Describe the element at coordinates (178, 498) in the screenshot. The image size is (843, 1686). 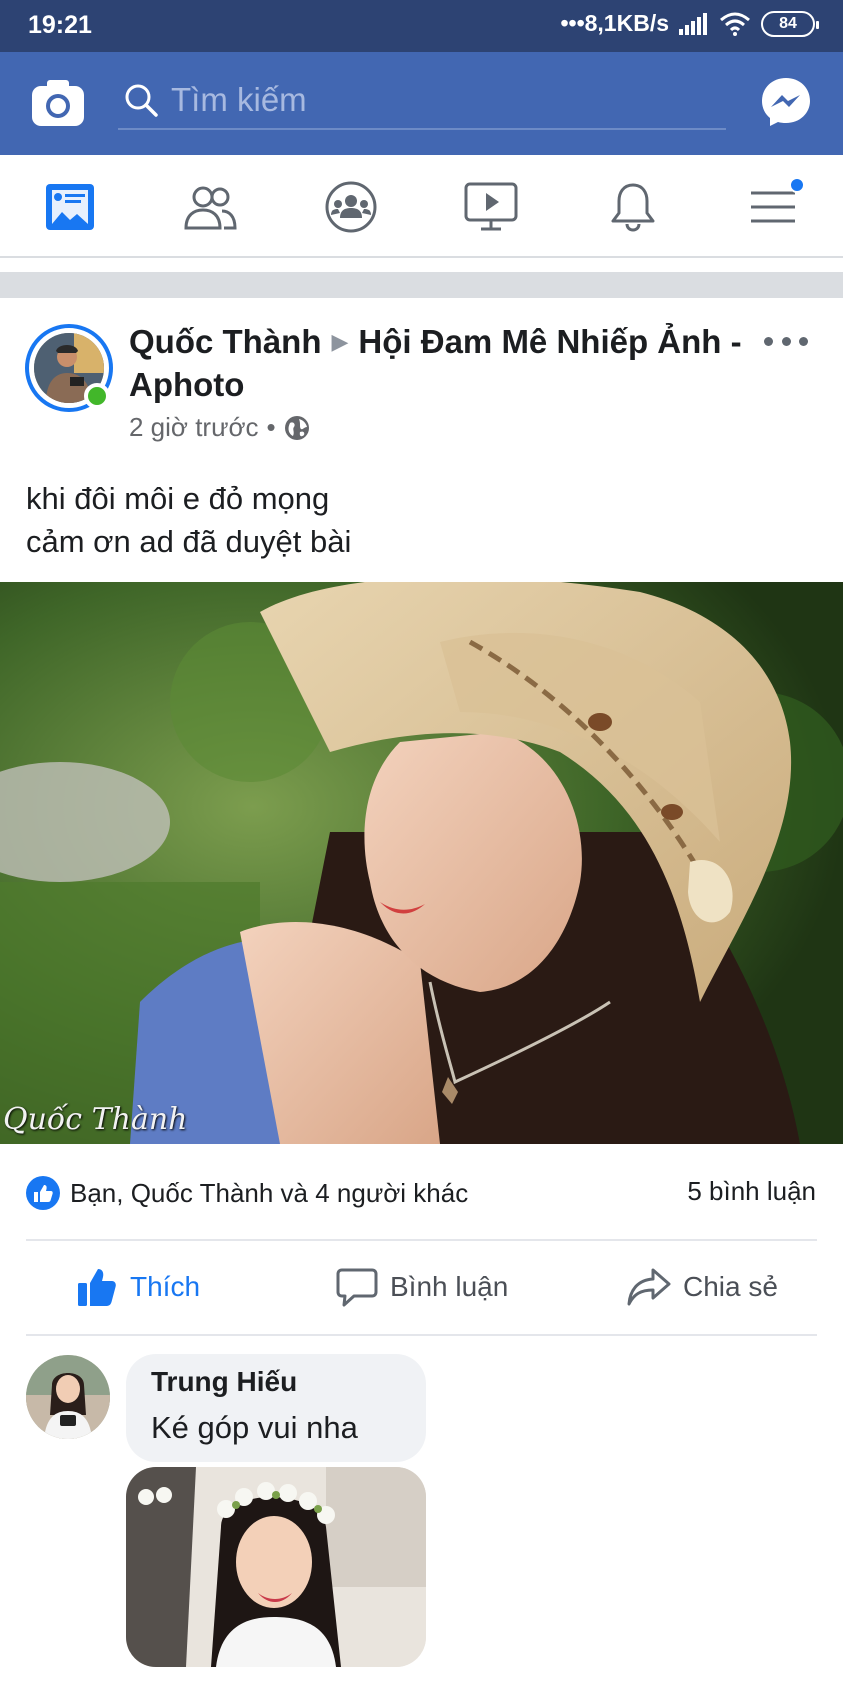
I see `post-text-line: khi đôi môi e đỏ mọng` at that location.